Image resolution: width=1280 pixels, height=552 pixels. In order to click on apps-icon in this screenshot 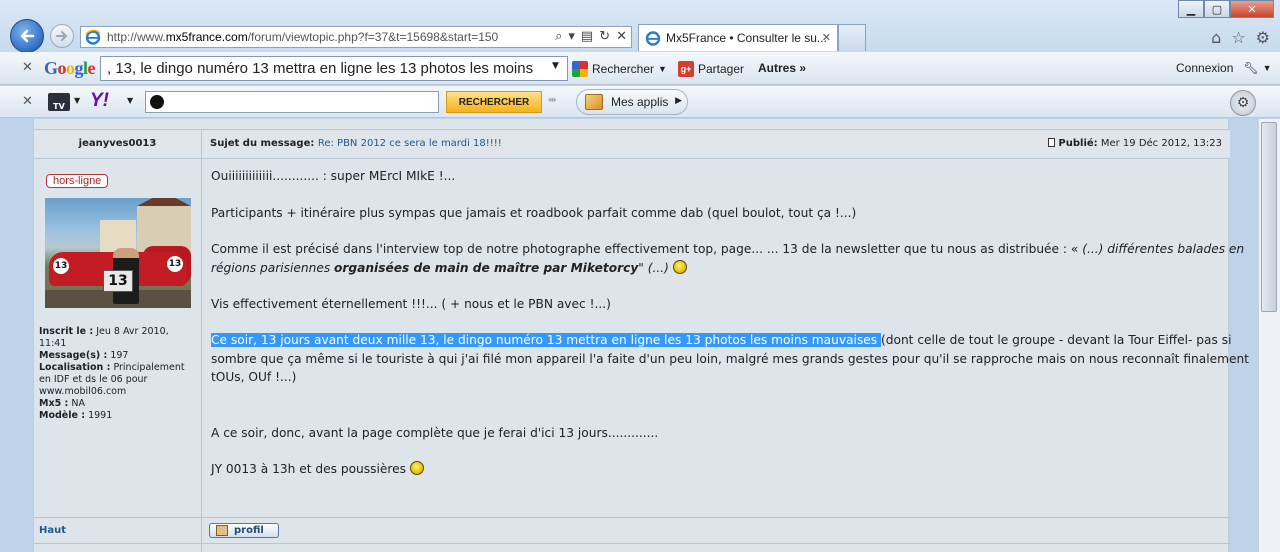, I will do `click(594, 102)`.